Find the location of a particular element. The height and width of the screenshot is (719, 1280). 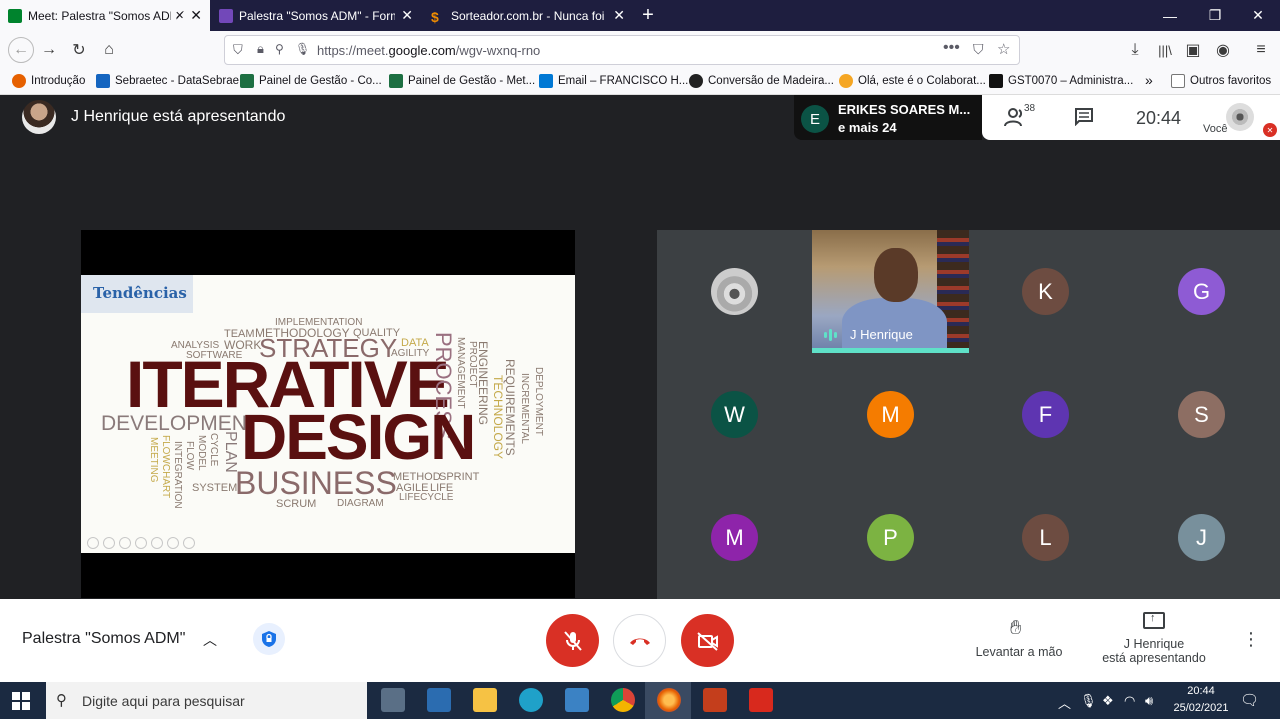

show-hidden-icons-icon: ︿ is located at coordinates (1064, 702).